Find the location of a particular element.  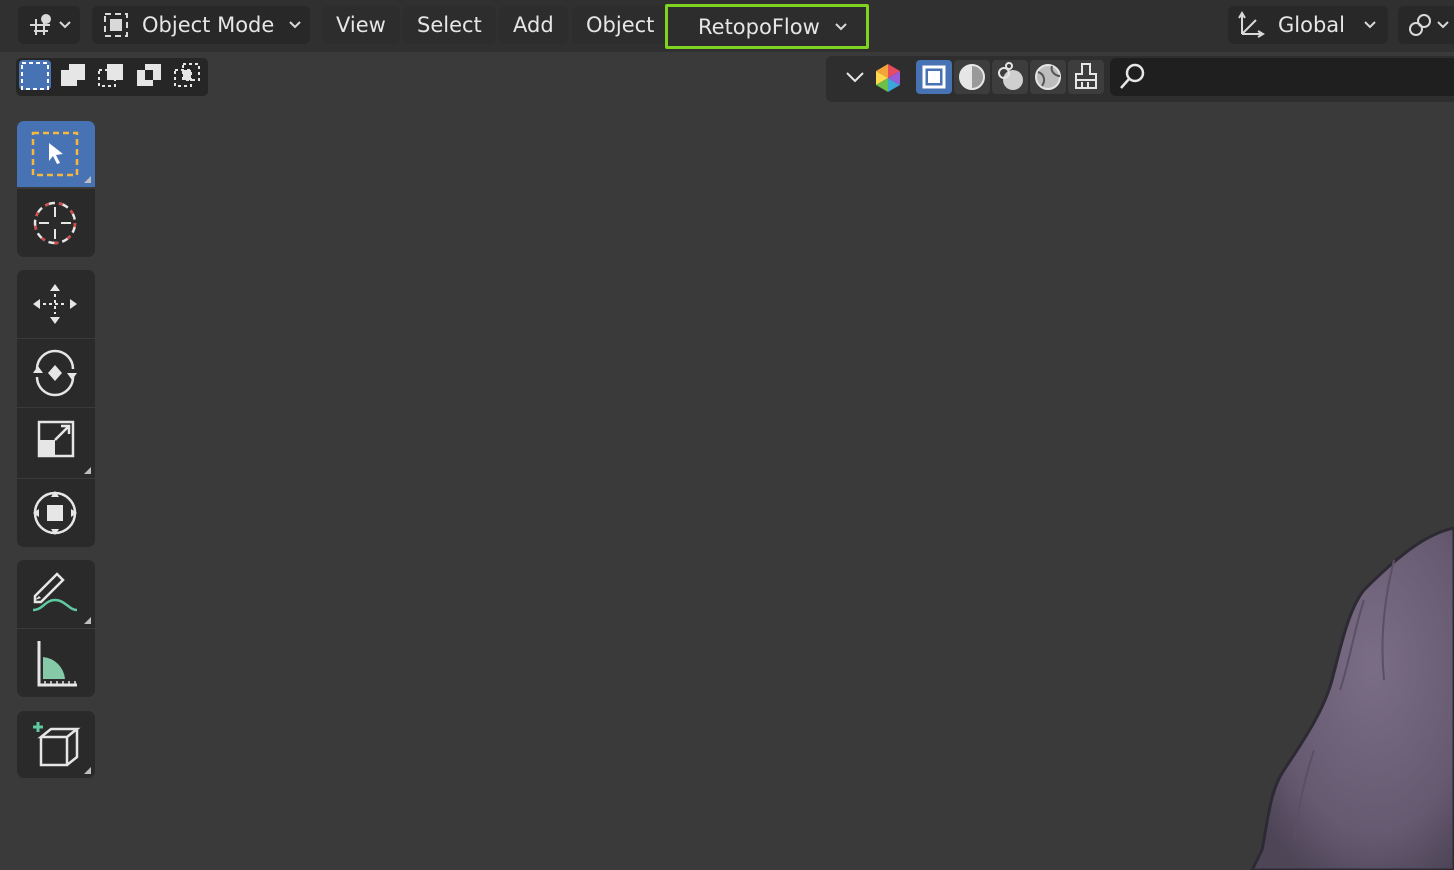

rendered-shading-button is located at coordinates (1048, 77).